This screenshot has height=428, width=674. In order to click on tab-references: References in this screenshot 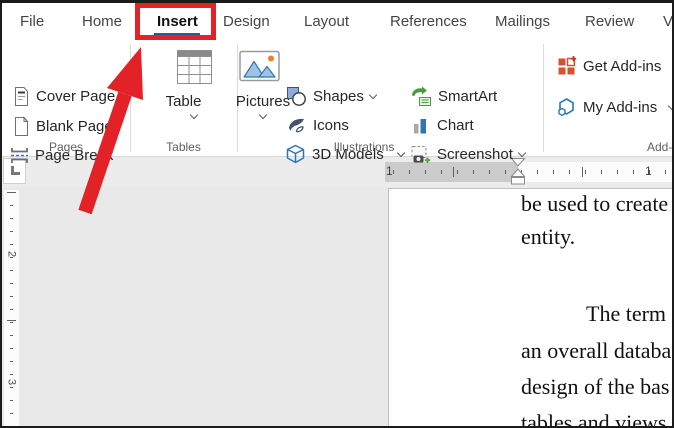, I will do `click(428, 21)`.